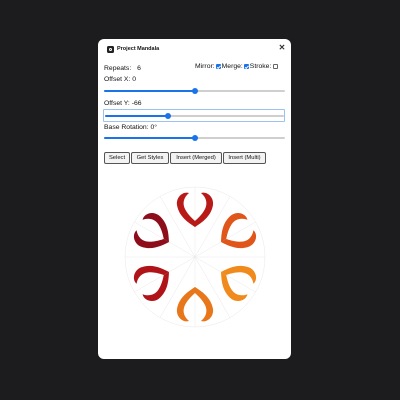 Image resolution: width=400 pixels, height=400 pixels. Describe the element at coordinates (232, 66) in the screenshot. I see `merge-label: Merge:` at that location.